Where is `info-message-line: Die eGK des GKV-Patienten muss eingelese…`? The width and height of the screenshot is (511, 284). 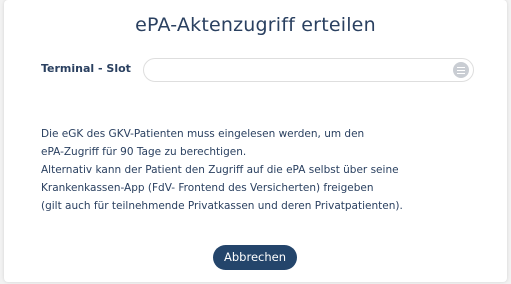
info-message-line: Die eGK des GKV-Patienten muss eingelese… is located at coordinates (203, 134).